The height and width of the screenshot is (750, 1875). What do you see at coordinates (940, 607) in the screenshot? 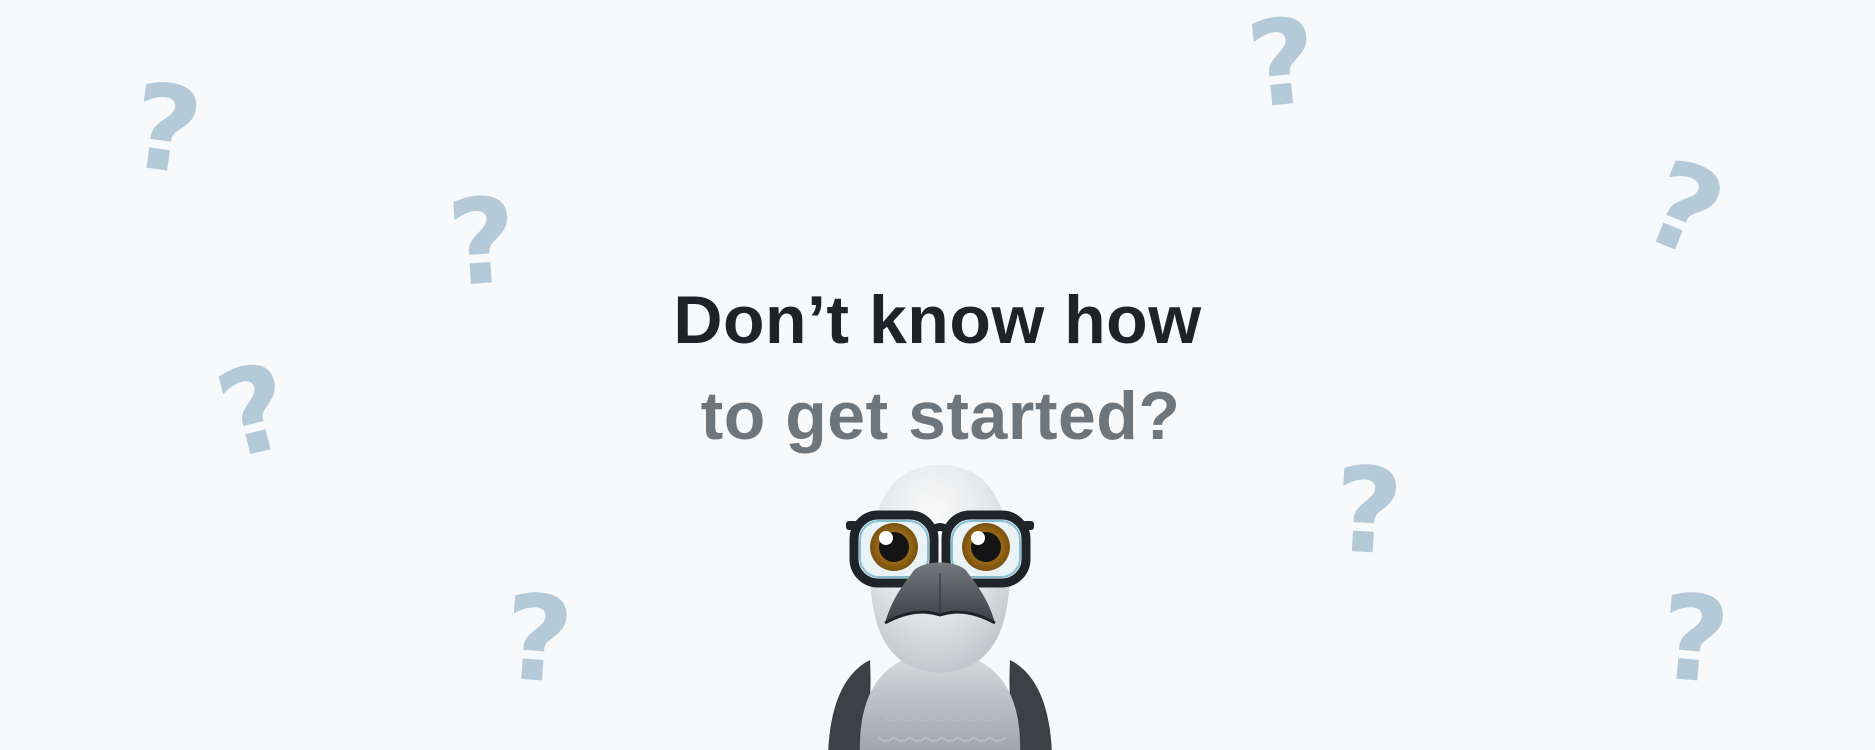
I see `bird-with-glasses-icon` at bounding box center [940, 607].